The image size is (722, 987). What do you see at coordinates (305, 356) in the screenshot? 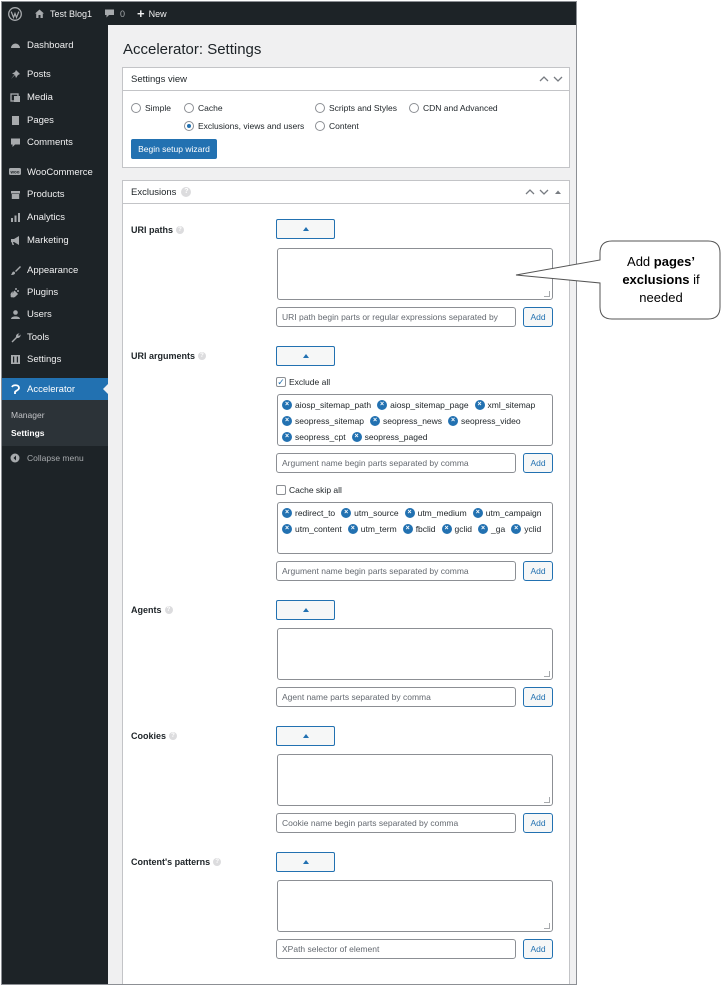
I see `uri-arguments-toggle` at bounding box center [305, 356].